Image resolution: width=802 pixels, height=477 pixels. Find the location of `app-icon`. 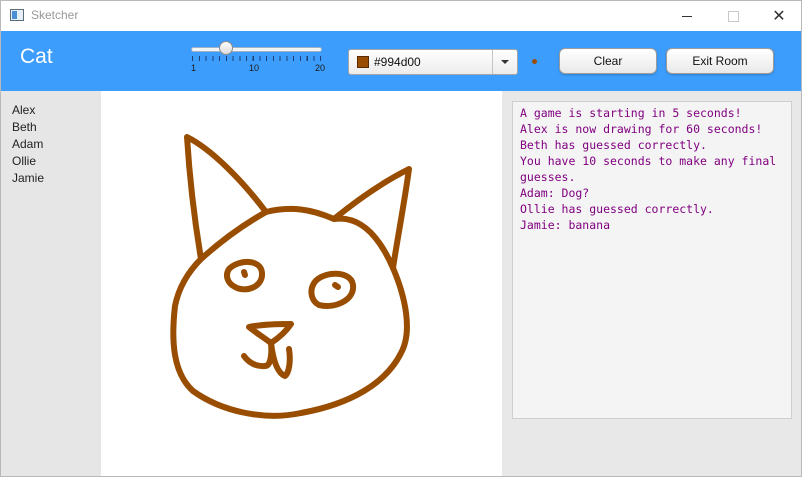

app-icon is located at coordinates (17, 15).